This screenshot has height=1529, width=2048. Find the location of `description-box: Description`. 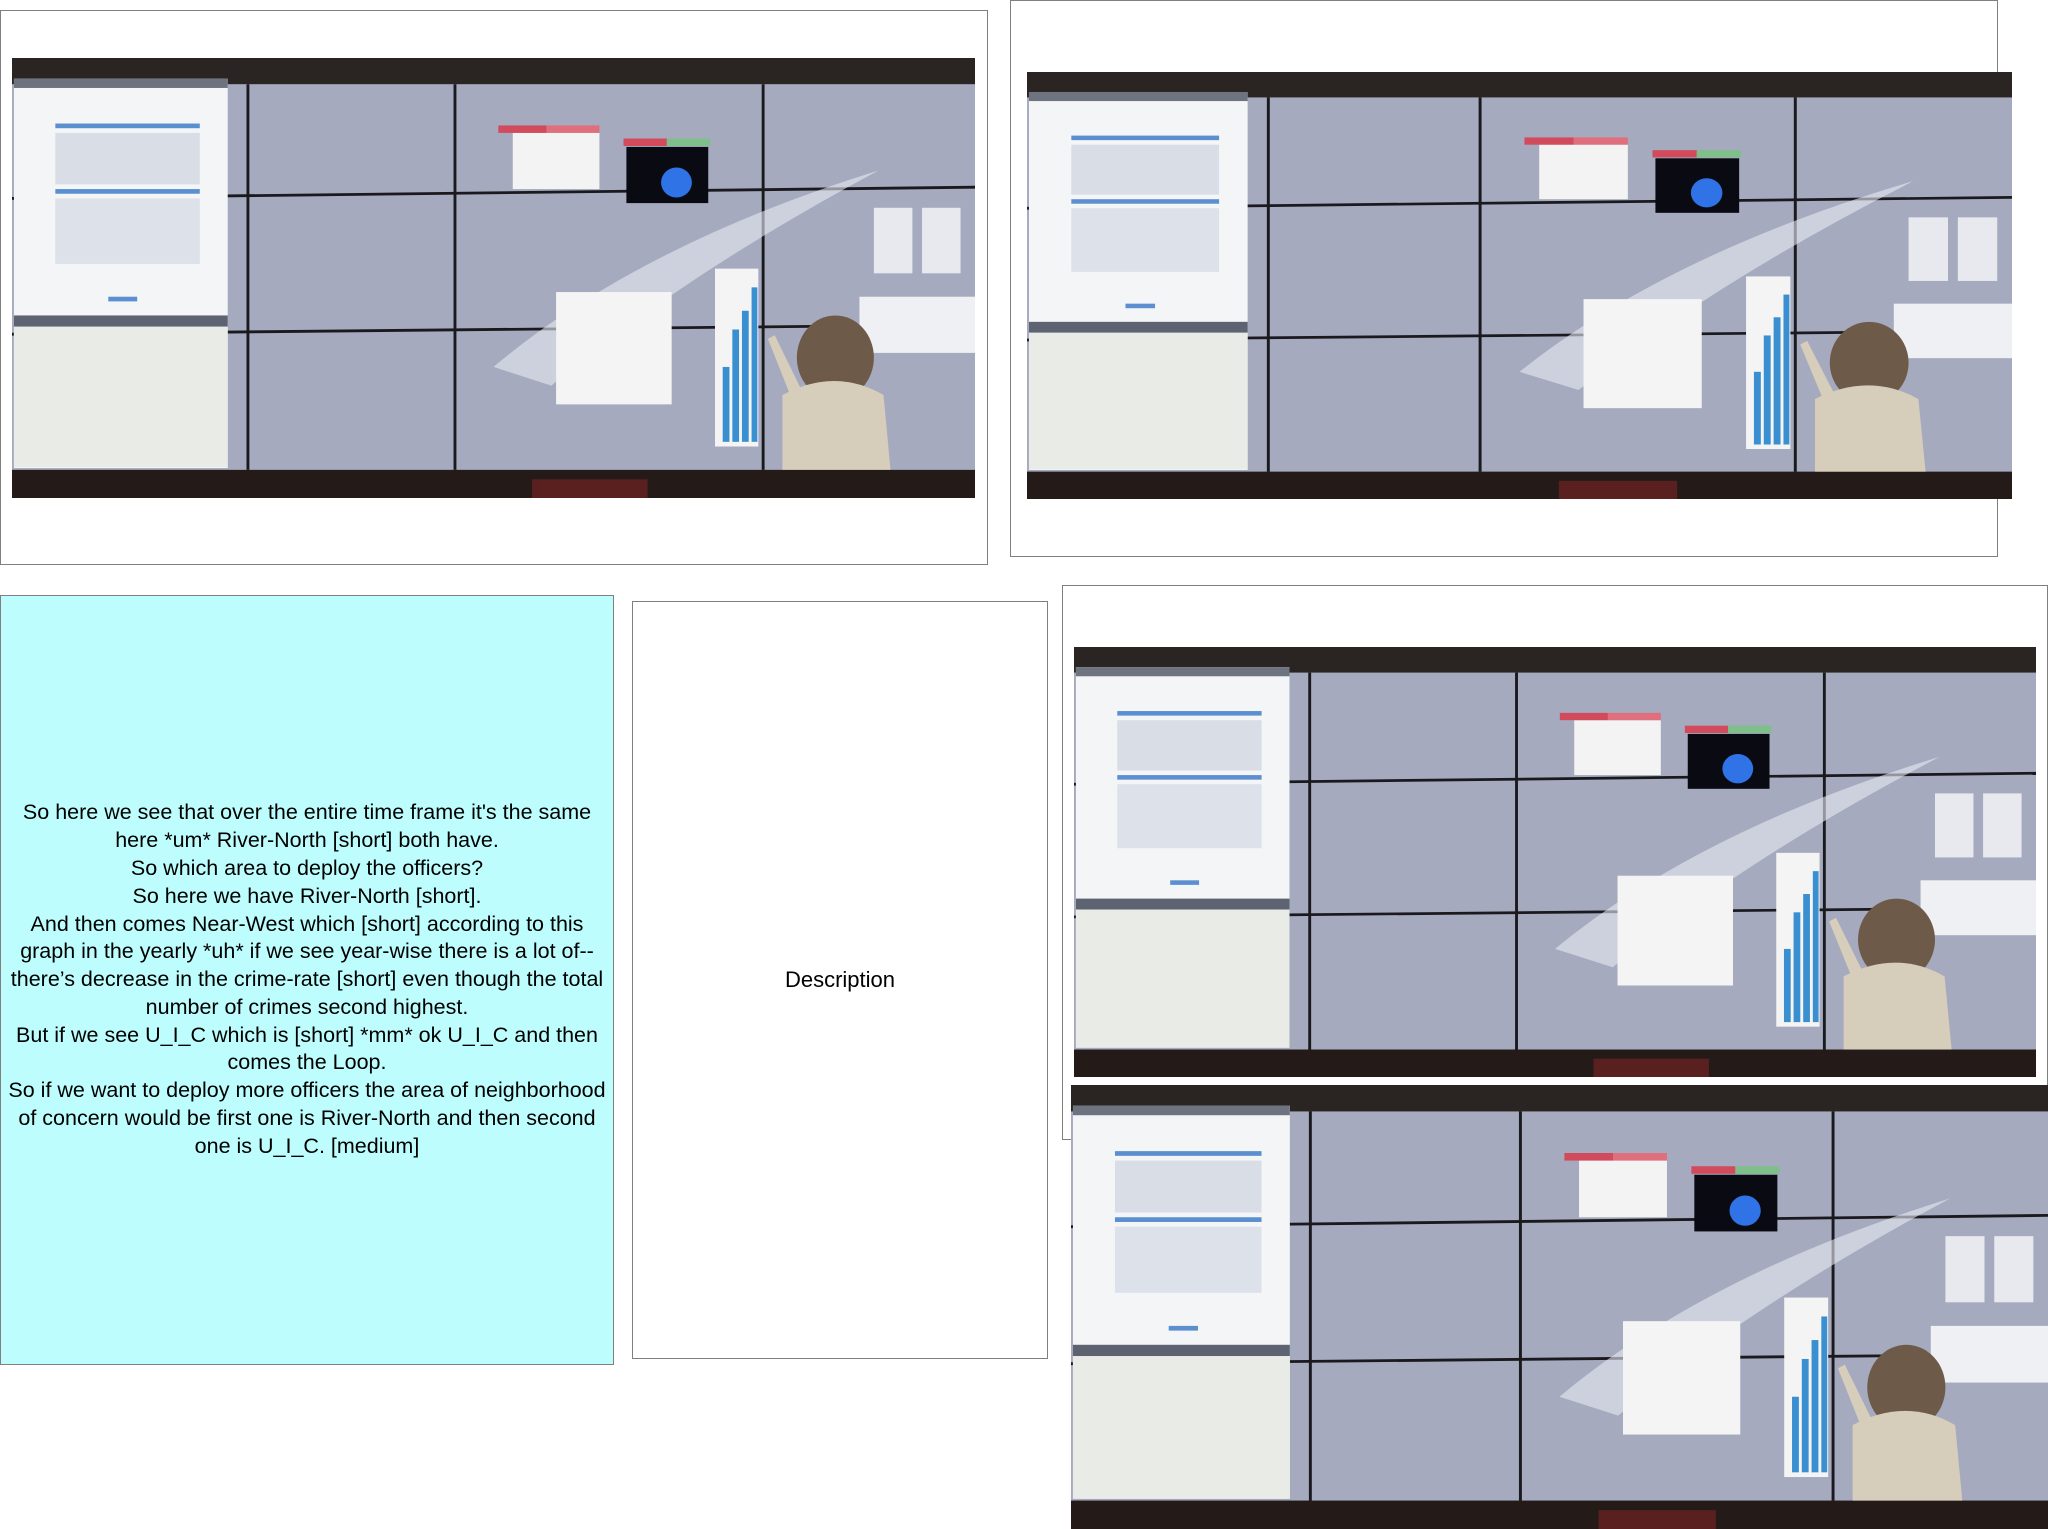

description-box: Description is located at coordinates (840, 980).